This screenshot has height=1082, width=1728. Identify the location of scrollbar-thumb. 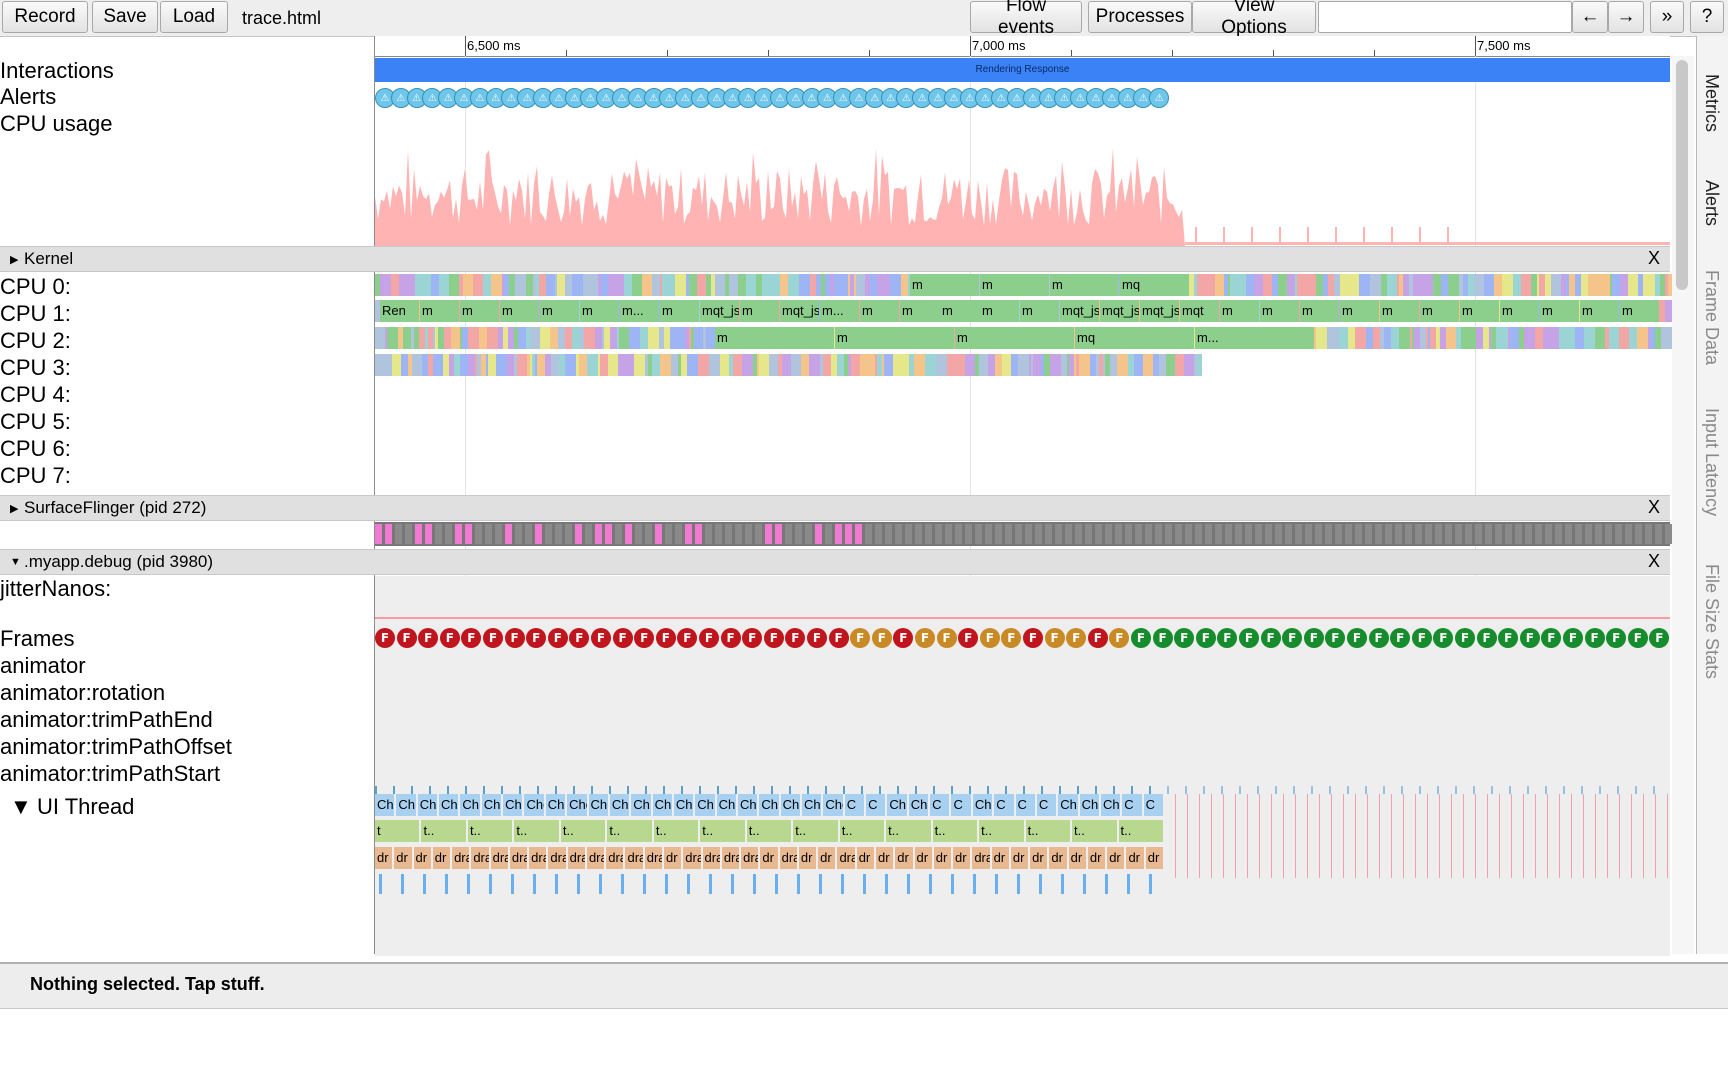
(1682, 175).